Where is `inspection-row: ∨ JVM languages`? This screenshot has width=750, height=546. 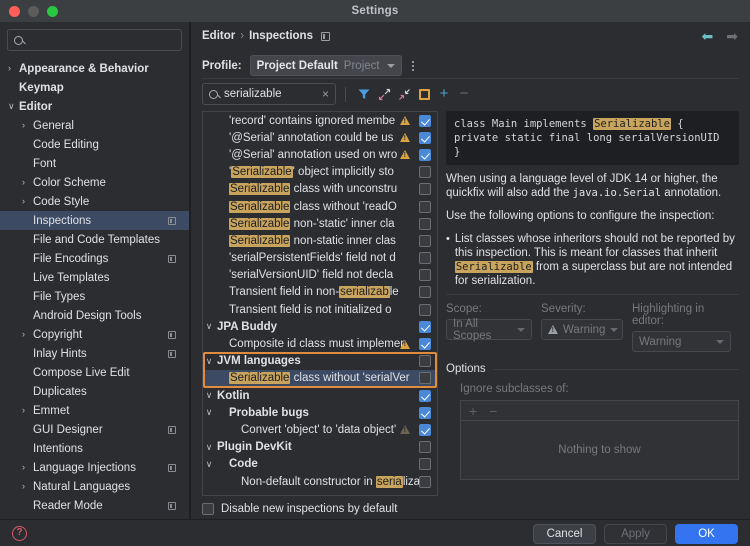 inspection-row: ∨ JVM languages is located at coordinates (320, 361).